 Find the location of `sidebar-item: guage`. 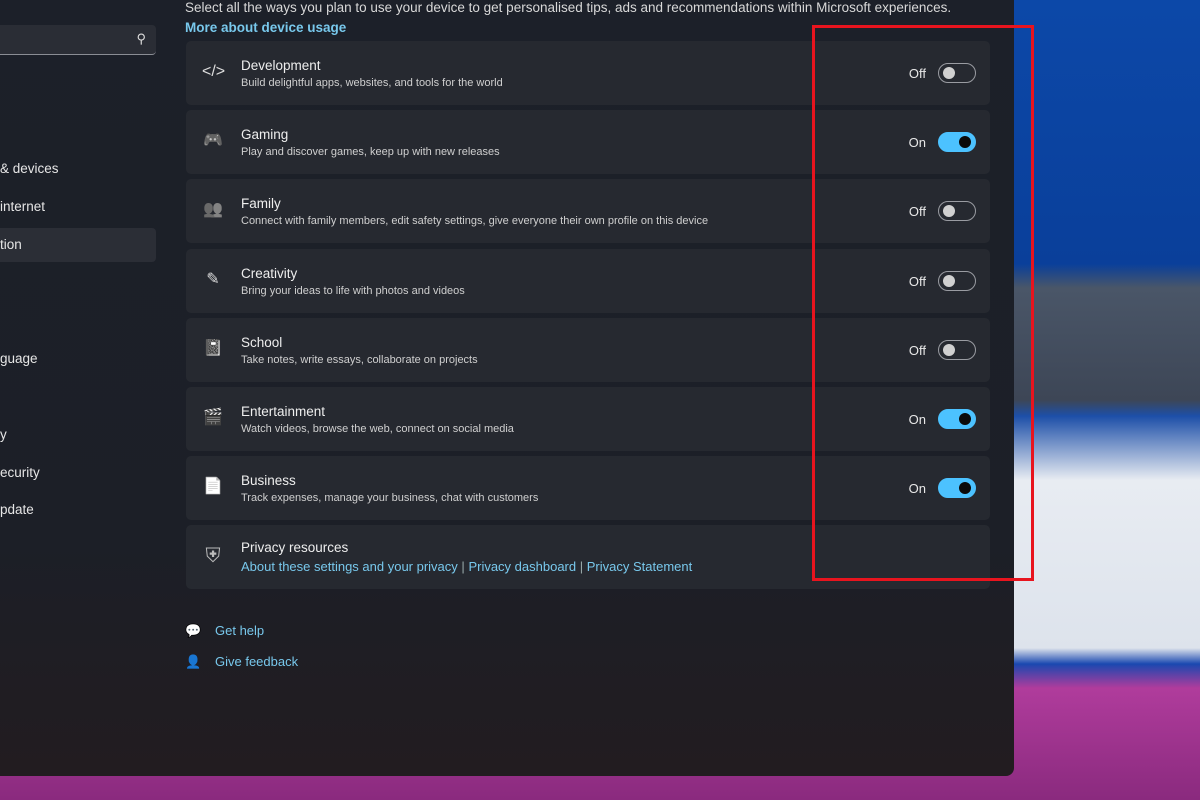

sidebar-item: guage is located at coordinates (78, 359).